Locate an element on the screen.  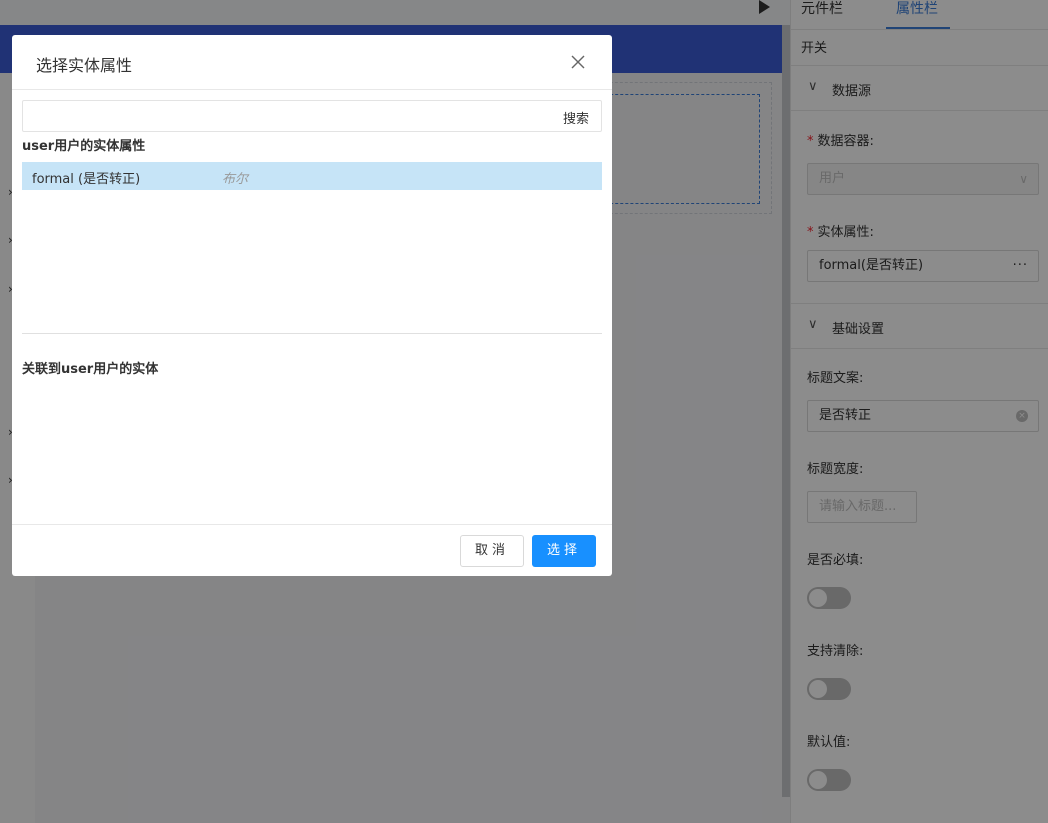
cancel-button: 取消 is located at coordinates (492, 551).